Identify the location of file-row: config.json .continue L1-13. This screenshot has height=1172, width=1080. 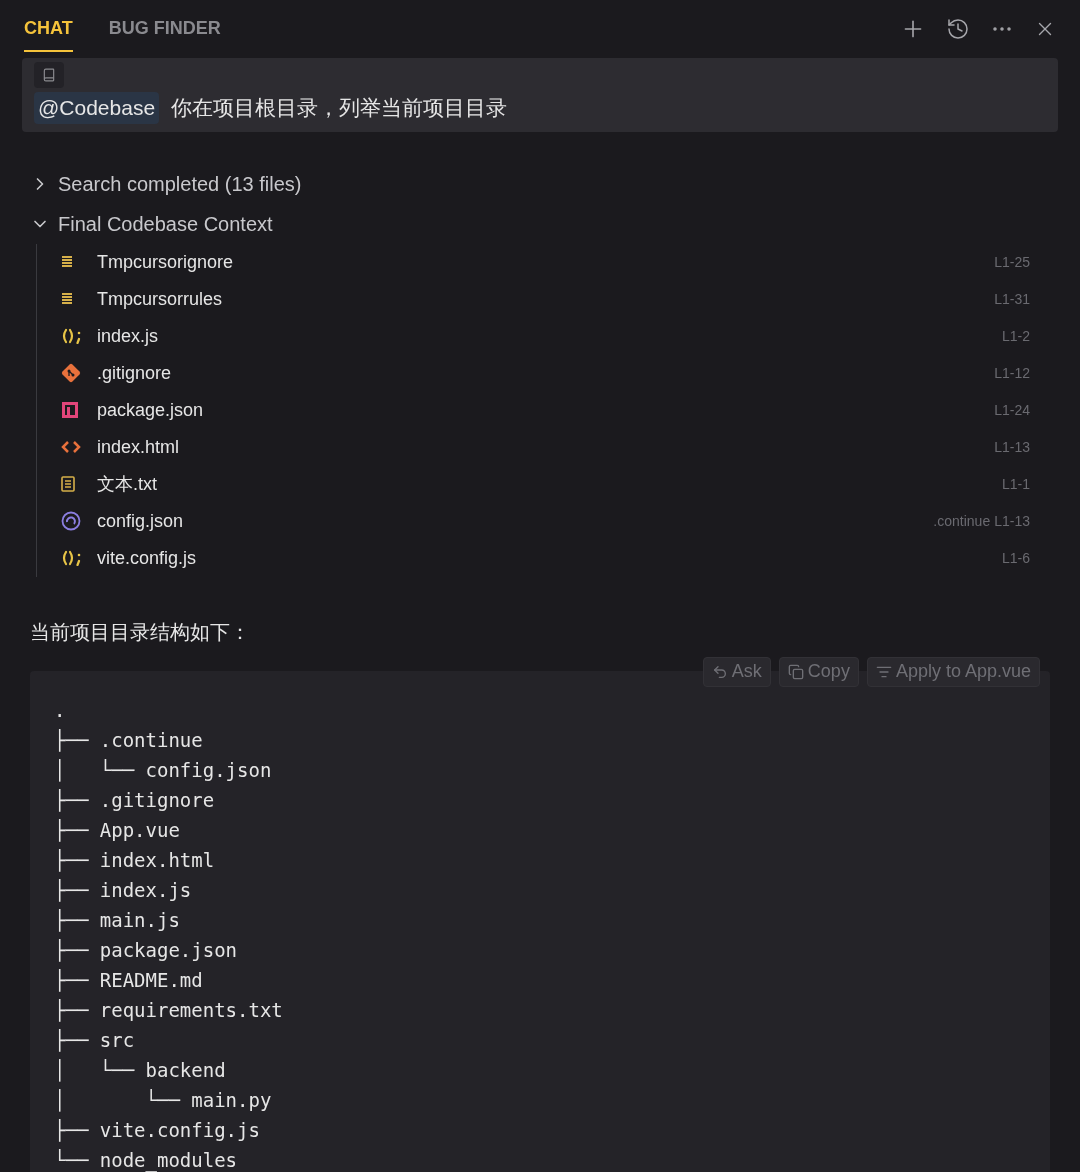
(545, 521).